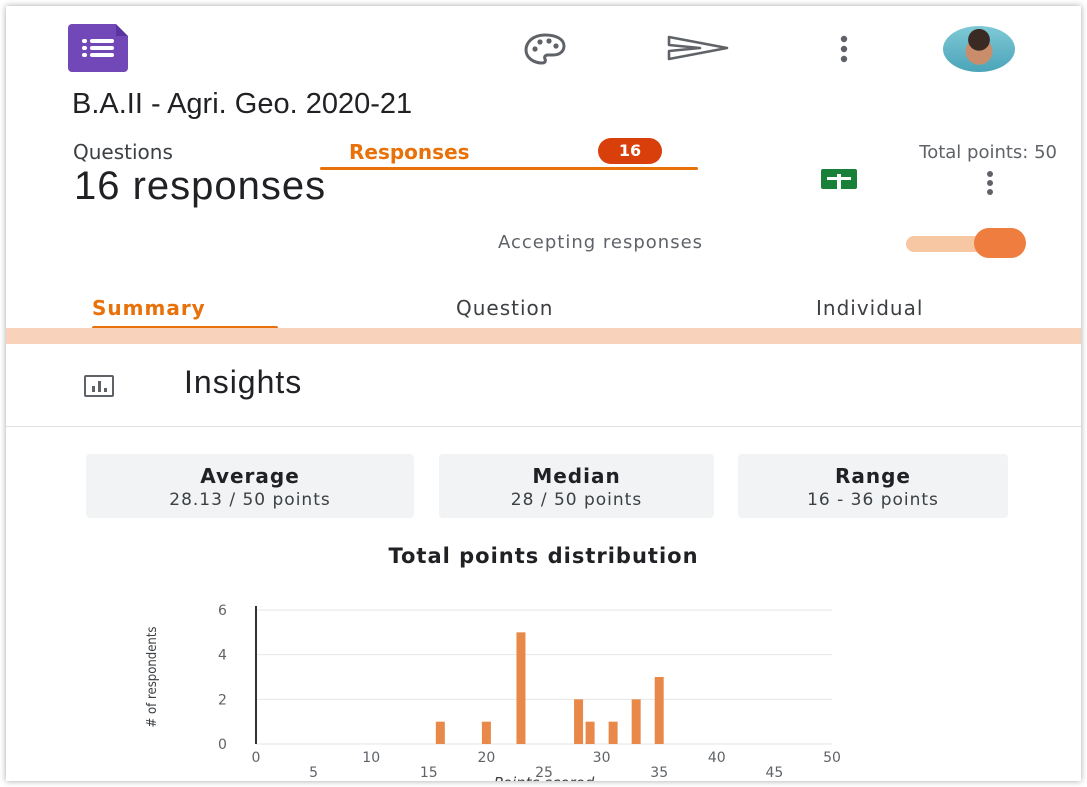  What do you see at coordinates (99, 386) in the screenshot?
I see `insights-chart-icon` at bounding box center [99, 386].